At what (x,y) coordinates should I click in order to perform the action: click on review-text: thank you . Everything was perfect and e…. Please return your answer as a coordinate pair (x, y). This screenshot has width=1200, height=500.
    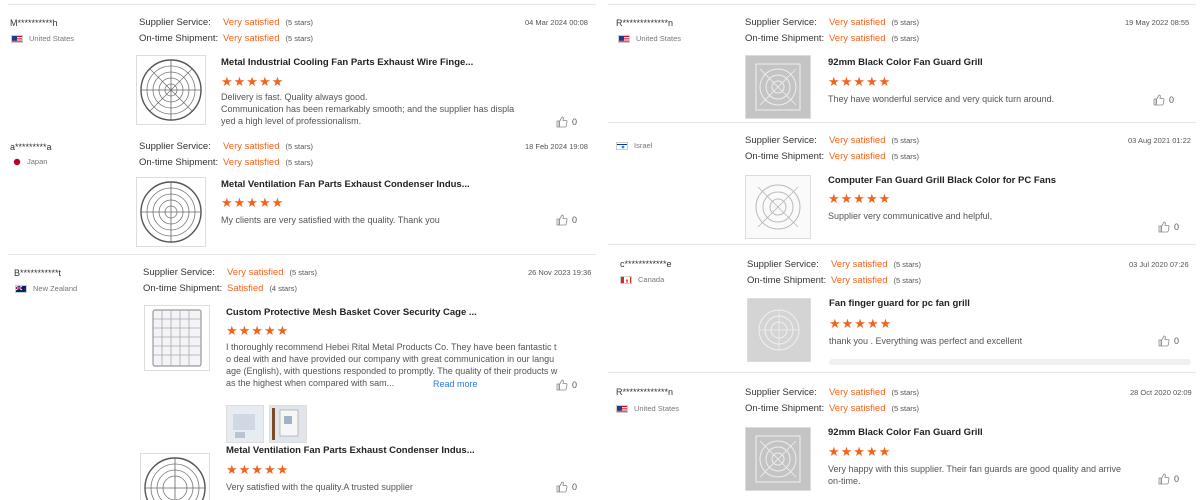
    Looking at the image, I should click on (926, 341).